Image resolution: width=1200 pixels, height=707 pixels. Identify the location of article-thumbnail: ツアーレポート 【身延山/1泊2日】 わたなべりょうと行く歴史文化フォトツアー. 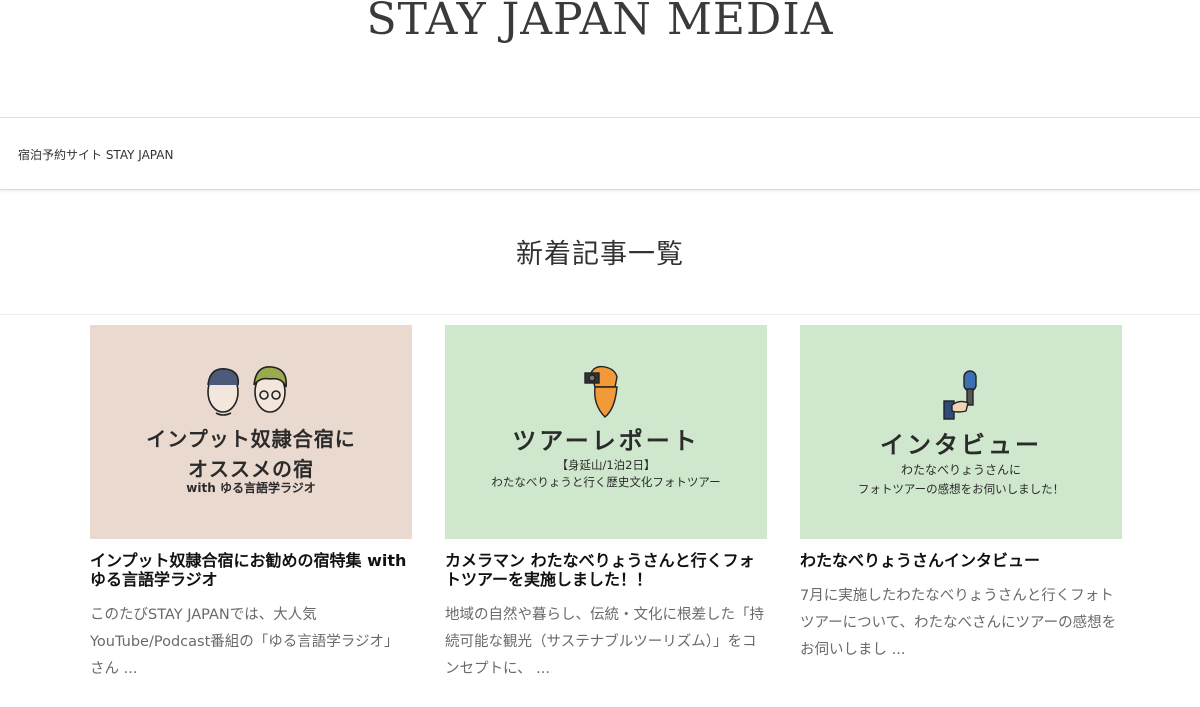
(606, 432).